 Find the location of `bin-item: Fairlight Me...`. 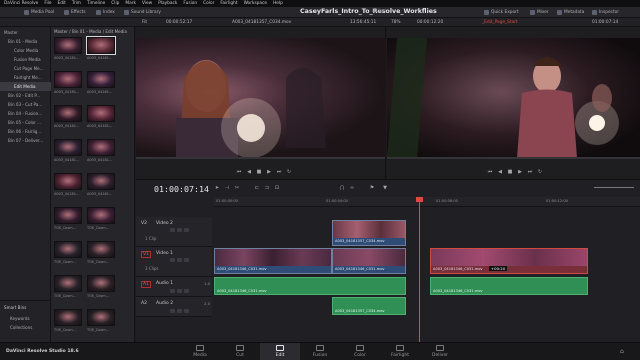

bin-item: Fairlight Me... is located at coordinates (25, 77).